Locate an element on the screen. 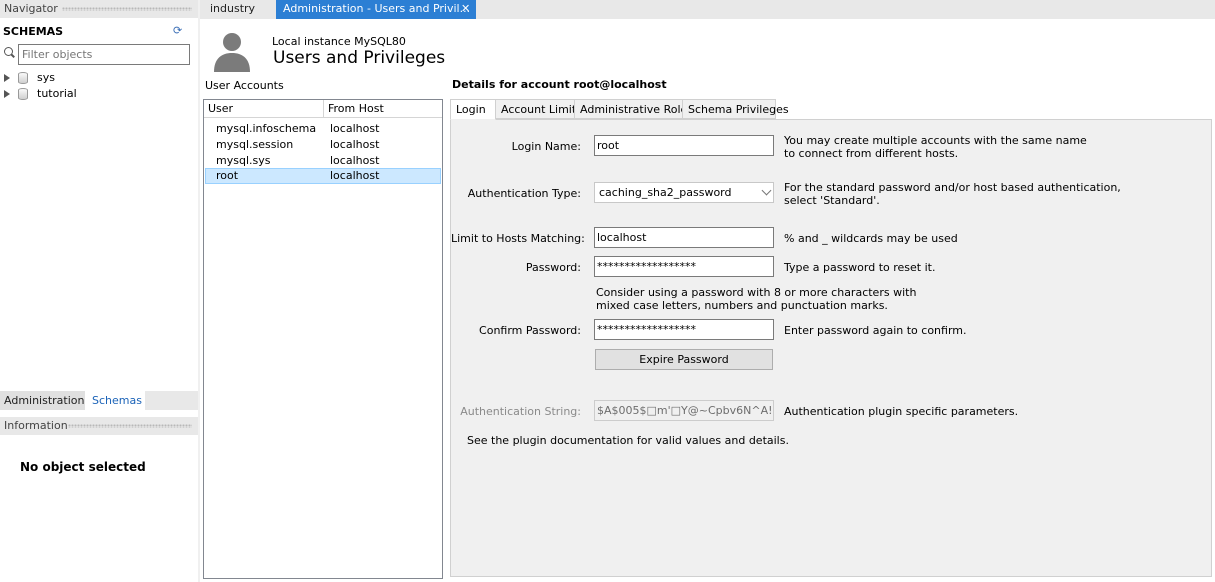 The image size is (1215, 582). close-icon: ✕ is located at coordinates (465, 8).